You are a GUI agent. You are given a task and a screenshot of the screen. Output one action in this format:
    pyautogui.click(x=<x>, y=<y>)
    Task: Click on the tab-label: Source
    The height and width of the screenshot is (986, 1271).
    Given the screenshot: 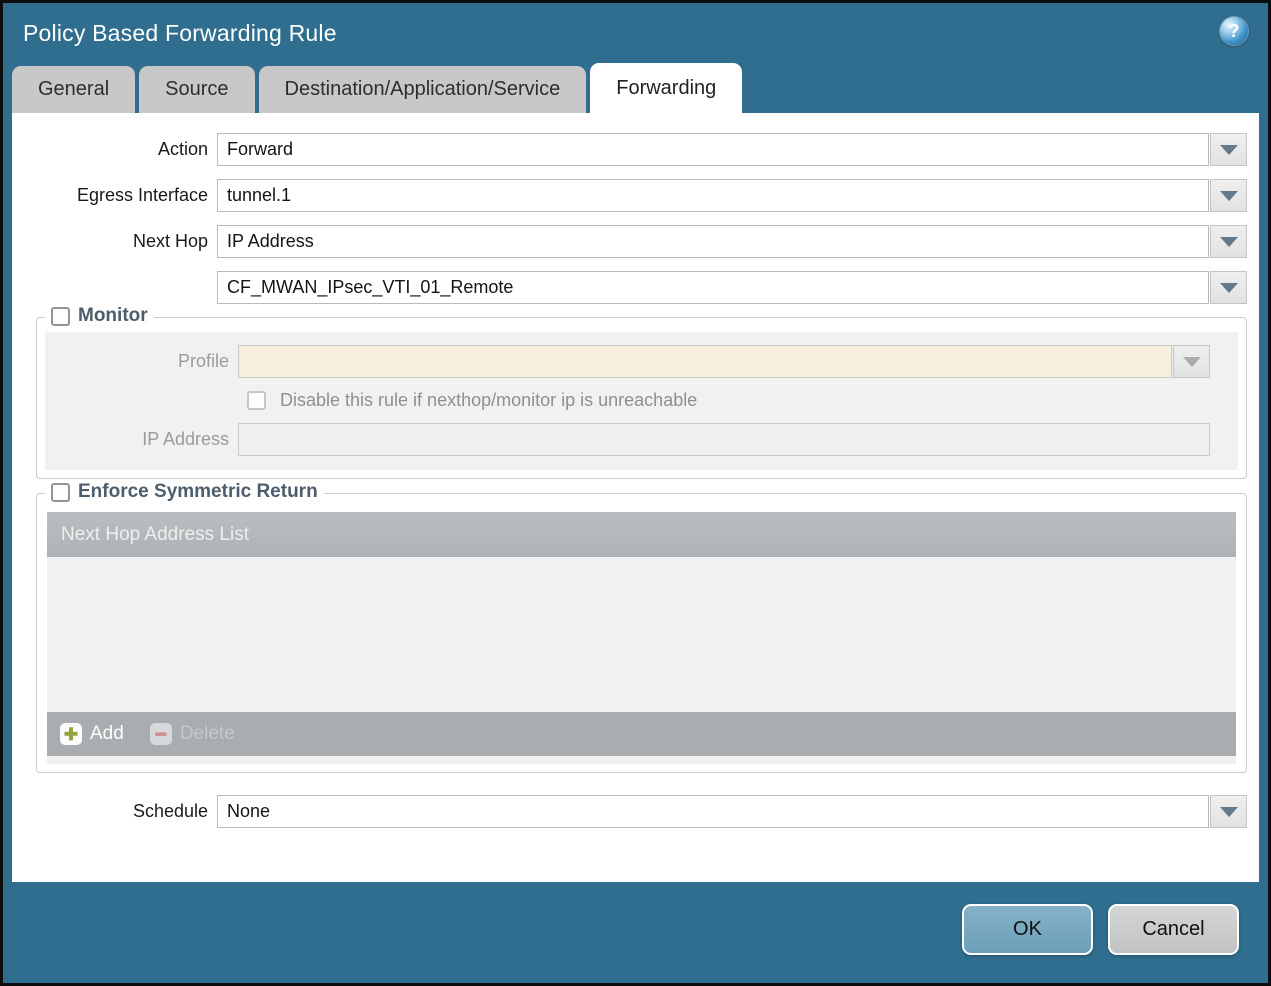 What is the action you would take?
    pyautogui.click(x=197, y=89)
    